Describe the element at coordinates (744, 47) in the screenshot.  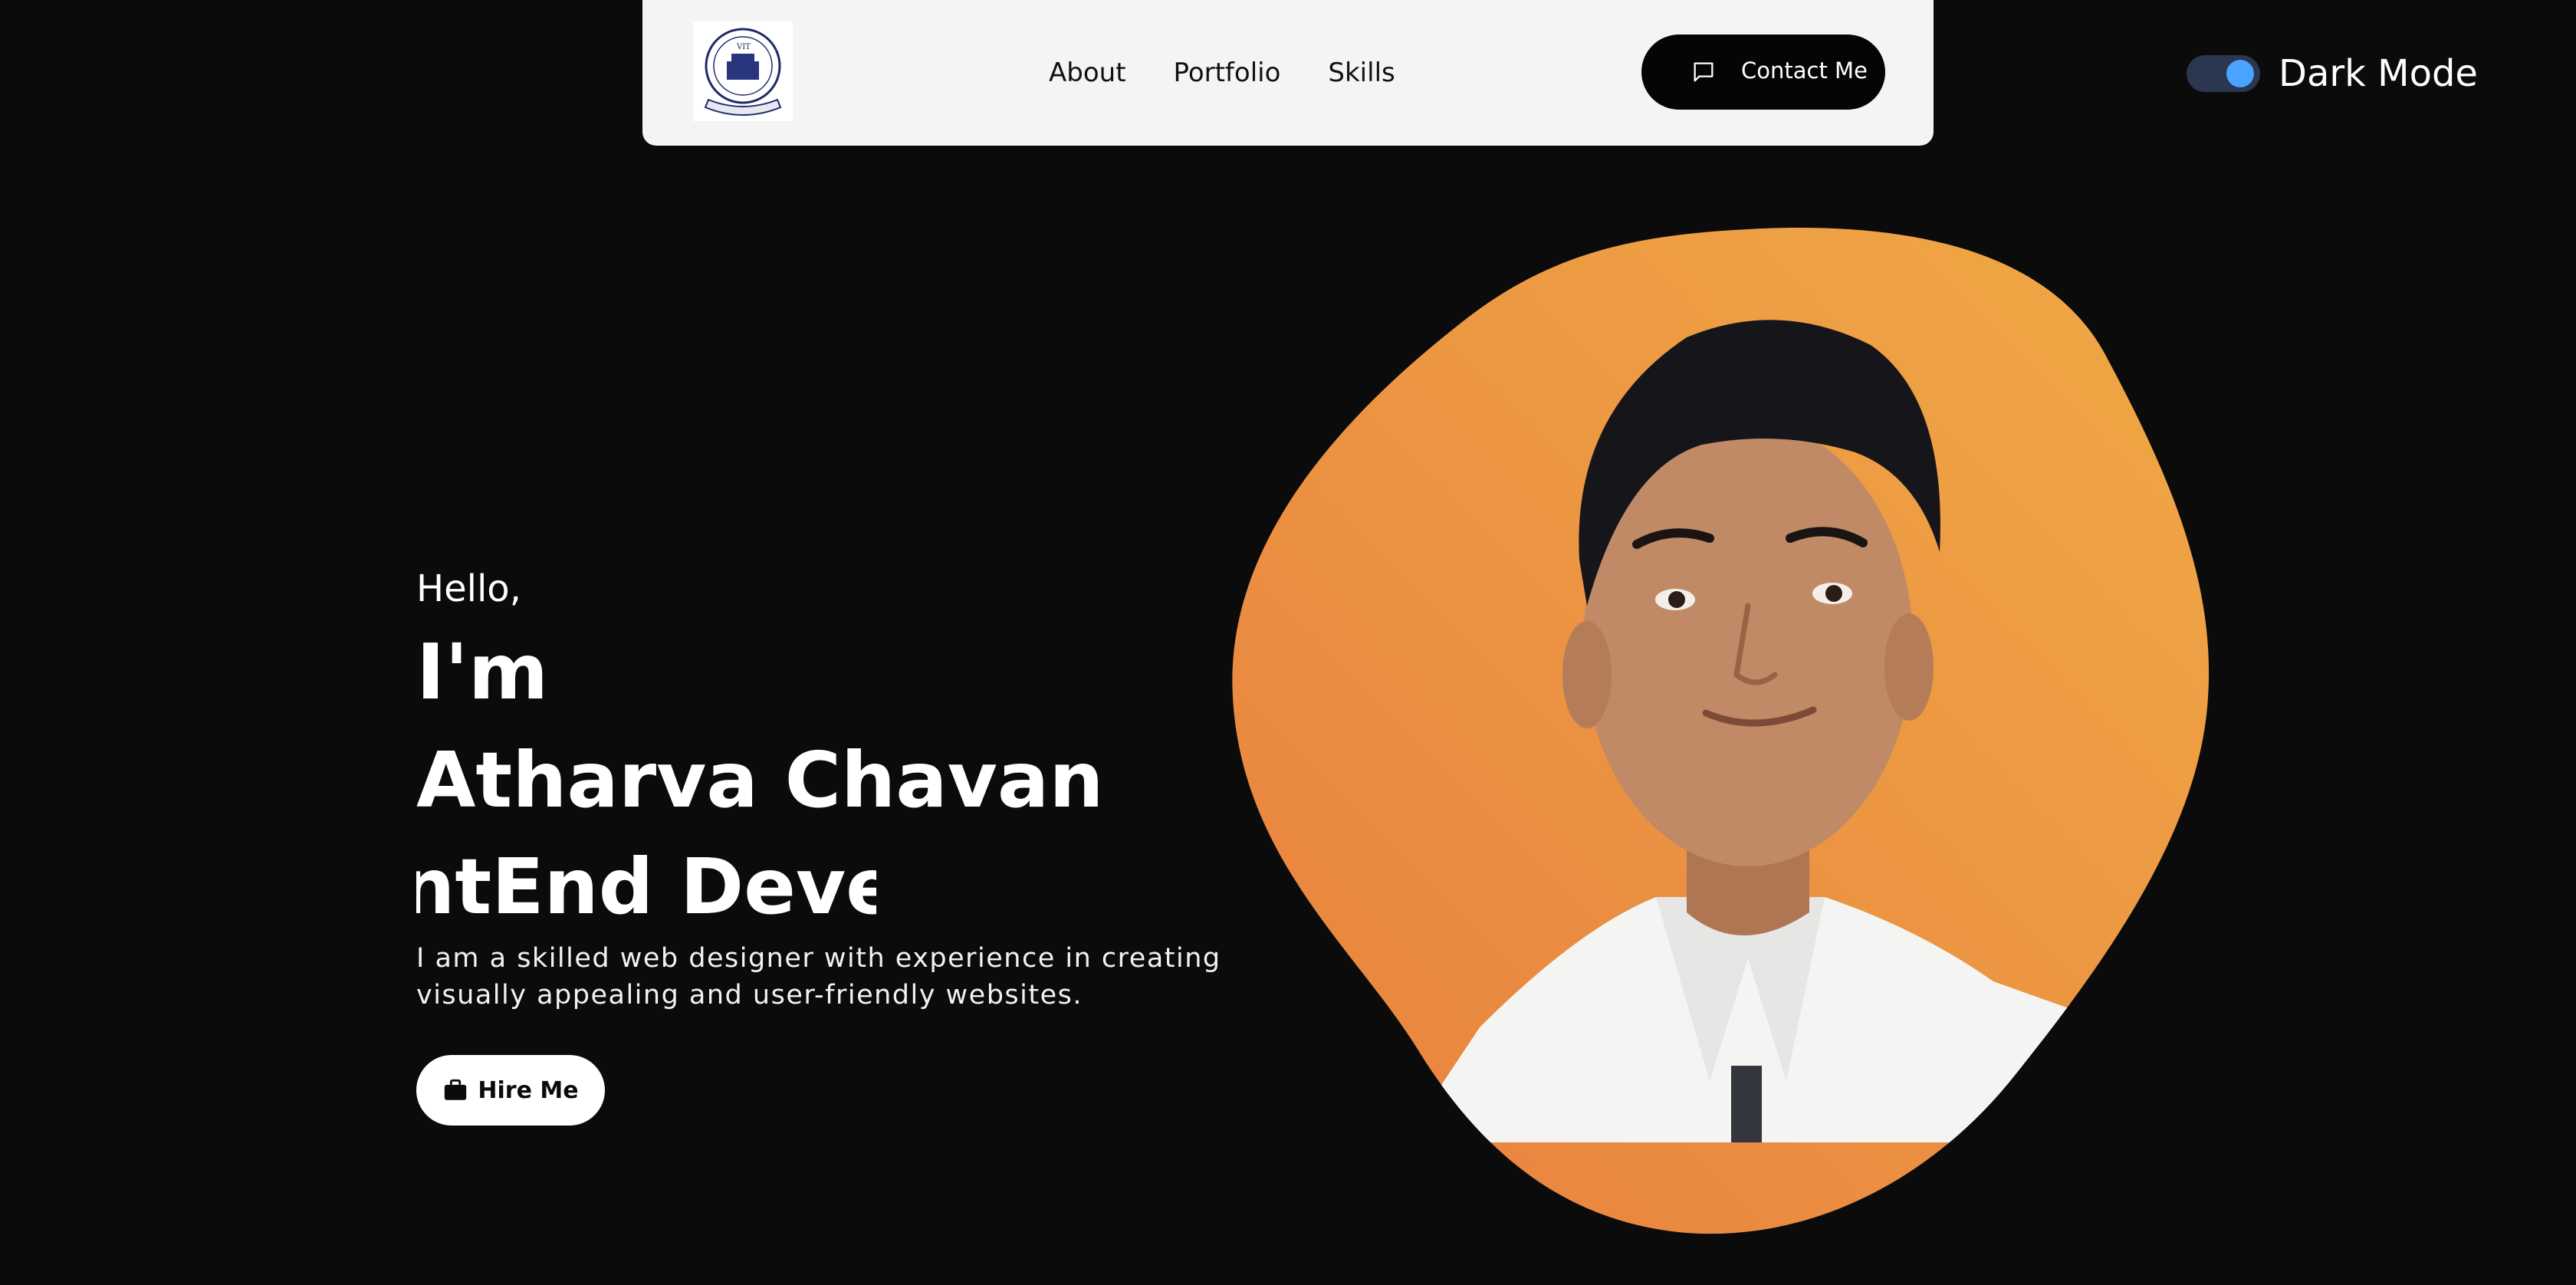
I see `svg-text: VIT` at that location.